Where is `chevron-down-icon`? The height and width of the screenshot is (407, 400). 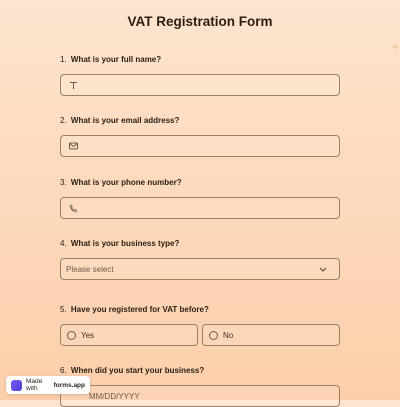
chevron-down-icon is located at coordinates (323, 269).